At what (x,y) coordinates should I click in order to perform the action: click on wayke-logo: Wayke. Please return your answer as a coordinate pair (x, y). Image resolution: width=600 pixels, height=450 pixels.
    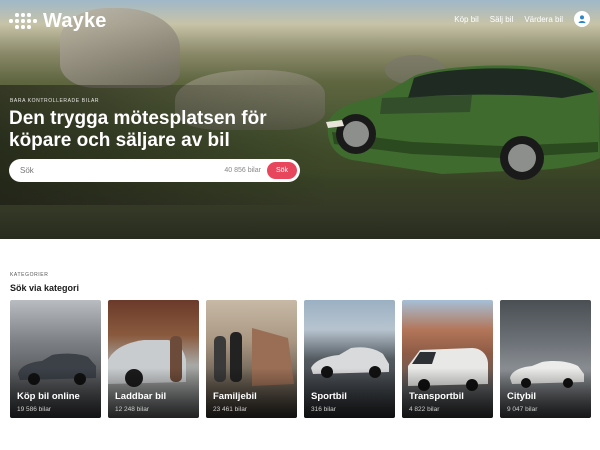
    Looking at the image, I should click on (58, 21).